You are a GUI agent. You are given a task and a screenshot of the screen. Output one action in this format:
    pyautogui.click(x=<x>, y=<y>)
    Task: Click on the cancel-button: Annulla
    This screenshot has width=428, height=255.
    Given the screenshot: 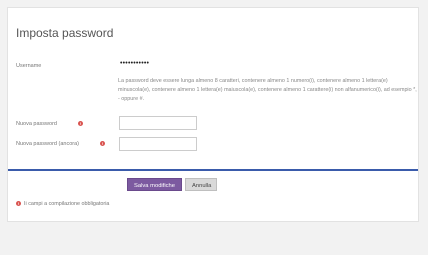 What is the action you would take?
    pyautogui.click(x=201, y=184)
    